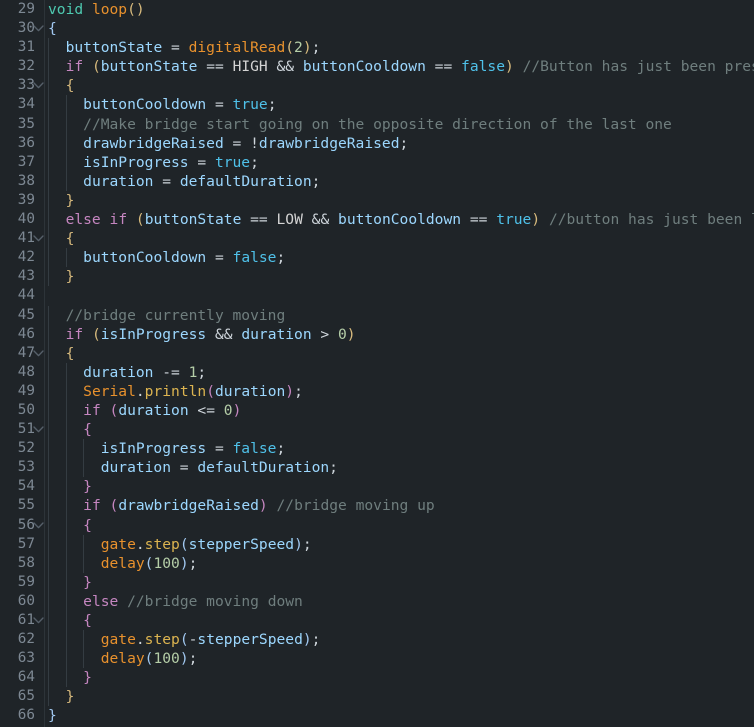  Describe the element at coordinates (377, 621) in the screenshot. I see `code-line: 61 {` at that location.